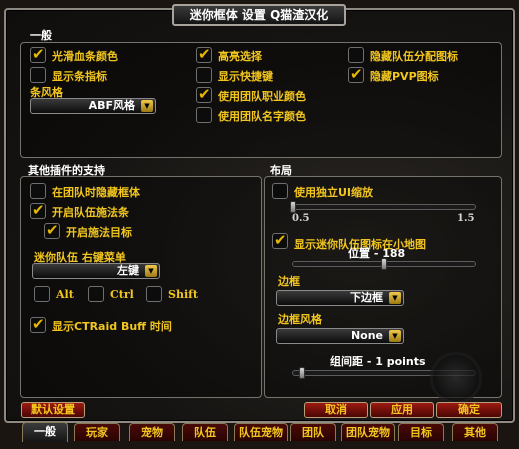 The width and height of the screenshot is (519, 449). What do you see at coordinates (204, 54) in the screenshot?
I see `highlight-selection-checkbox` at bounding box center [204, 54].